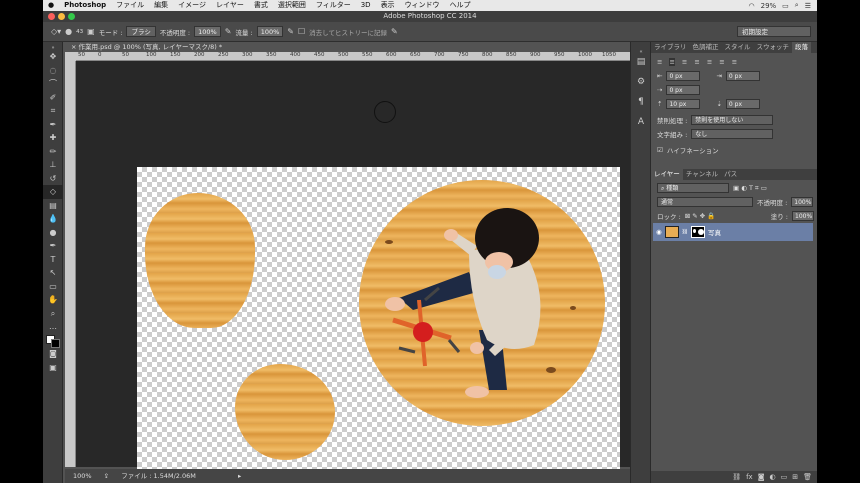 This screenshot has width=860, height=483. What do you see at coordinates (742, 104) in the screenshot?
I see `space-after-field: 0 px` at bounding box center [742, 104].